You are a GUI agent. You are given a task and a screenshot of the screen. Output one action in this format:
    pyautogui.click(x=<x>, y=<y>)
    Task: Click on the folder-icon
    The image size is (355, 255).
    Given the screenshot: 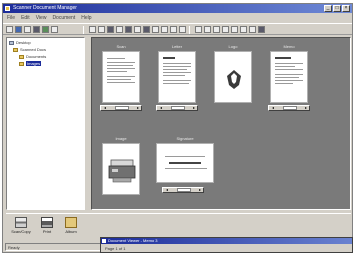 What is the action you would take?
    pyautogui.click(x=21, y=63)
    